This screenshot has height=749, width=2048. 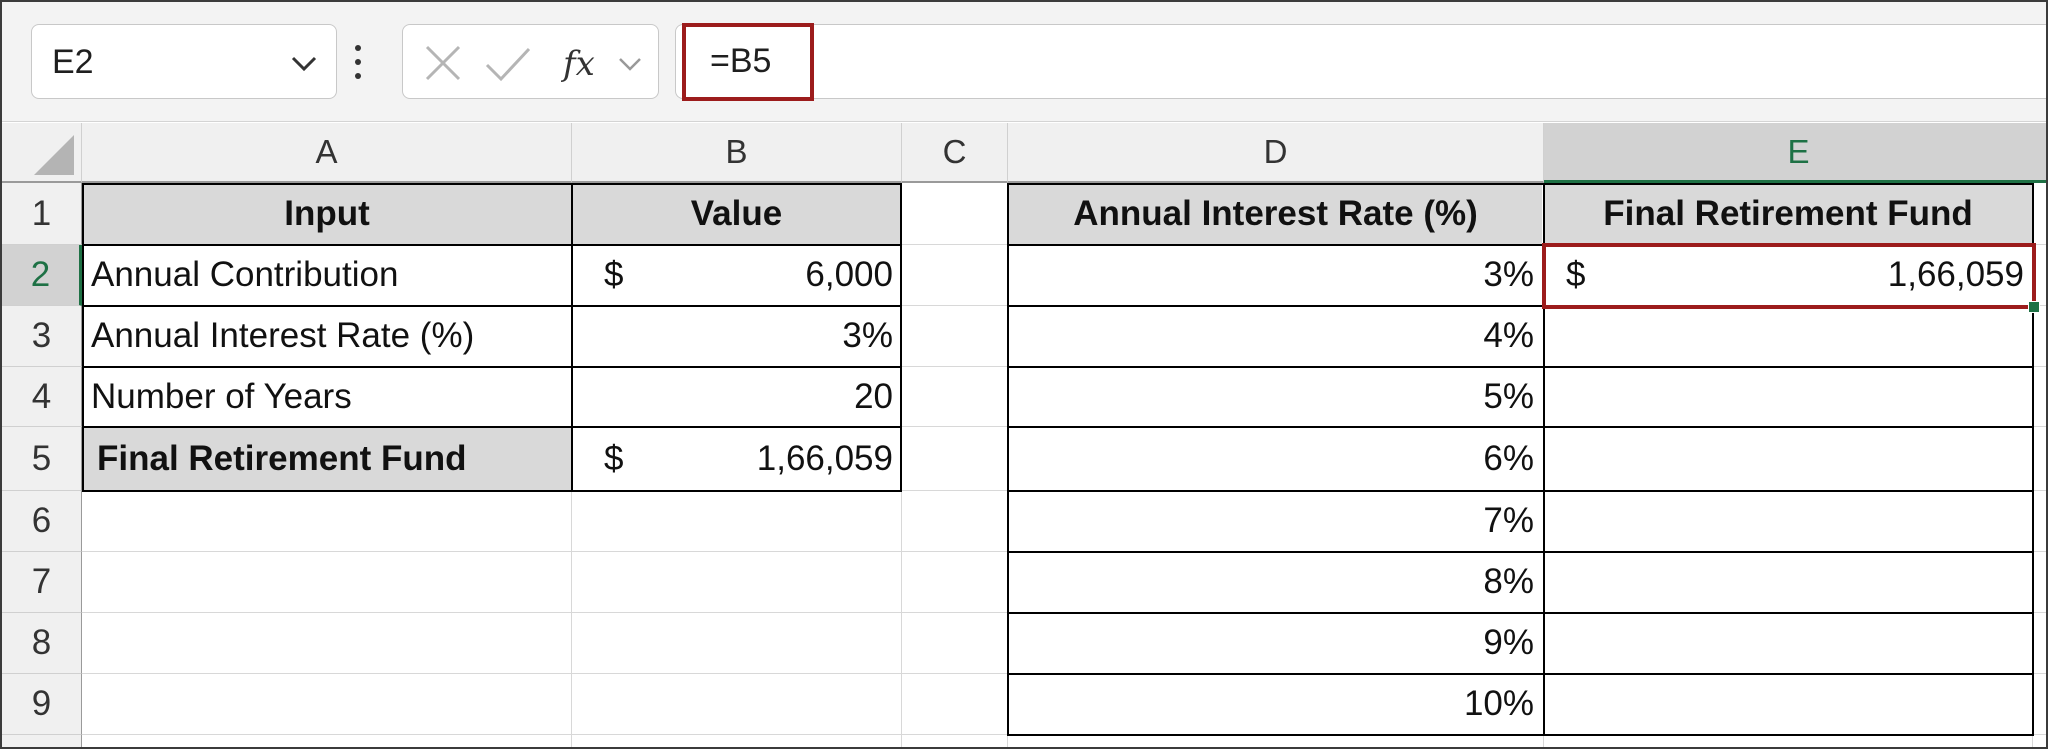 I want to click on name-box: E2, so click(x=184, y=61).